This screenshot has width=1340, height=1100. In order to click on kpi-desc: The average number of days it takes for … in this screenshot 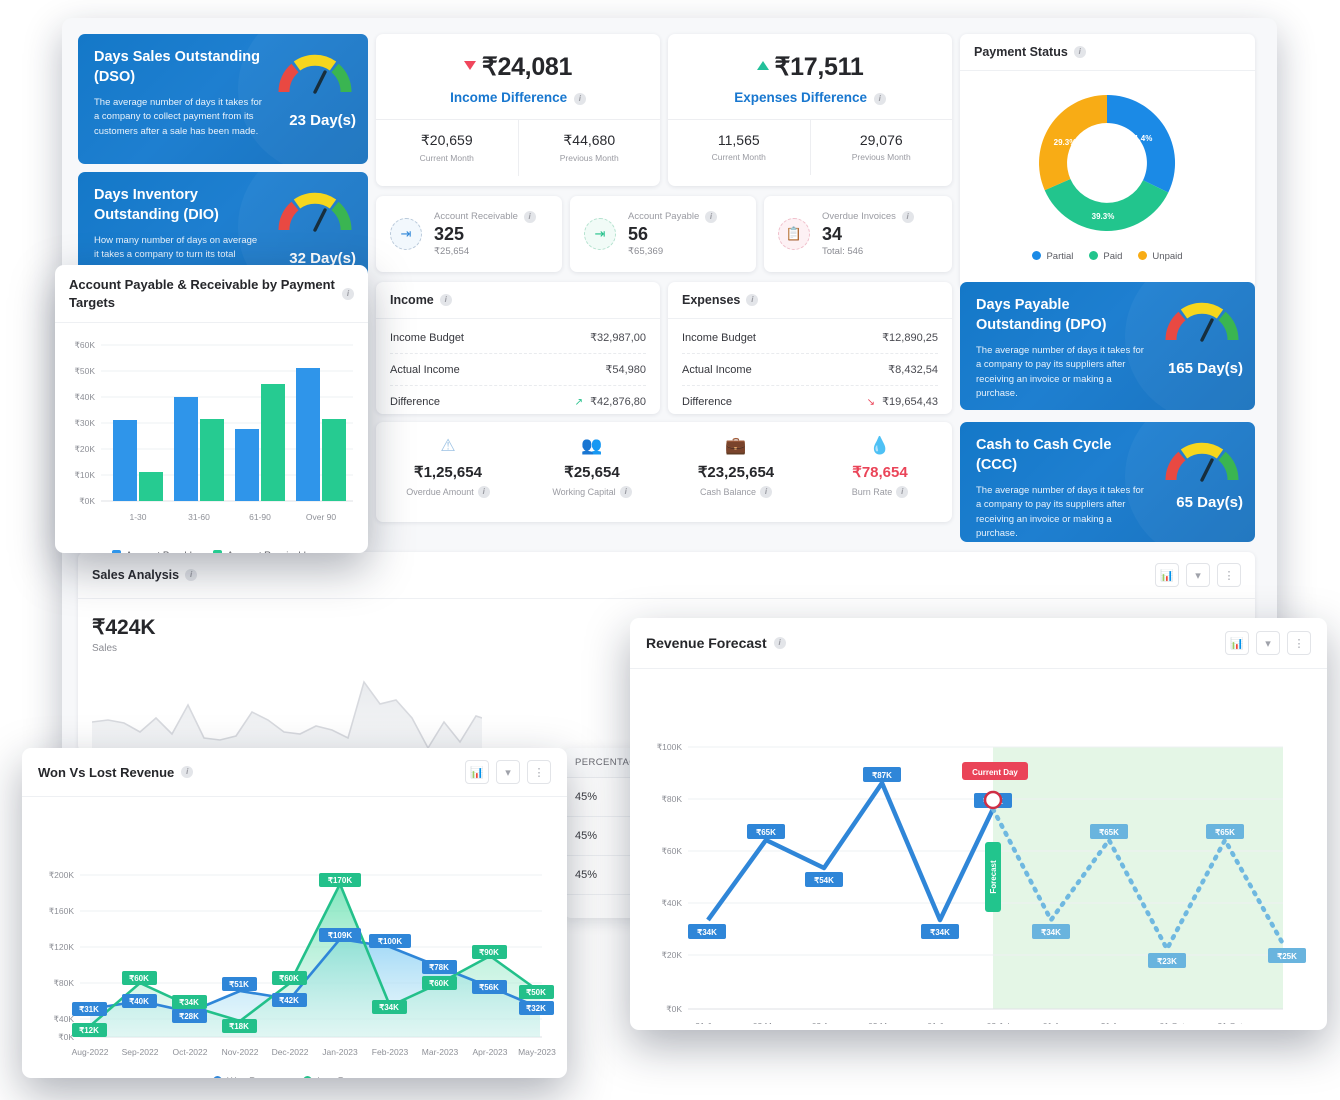, I will do `click(1060, 372)`.